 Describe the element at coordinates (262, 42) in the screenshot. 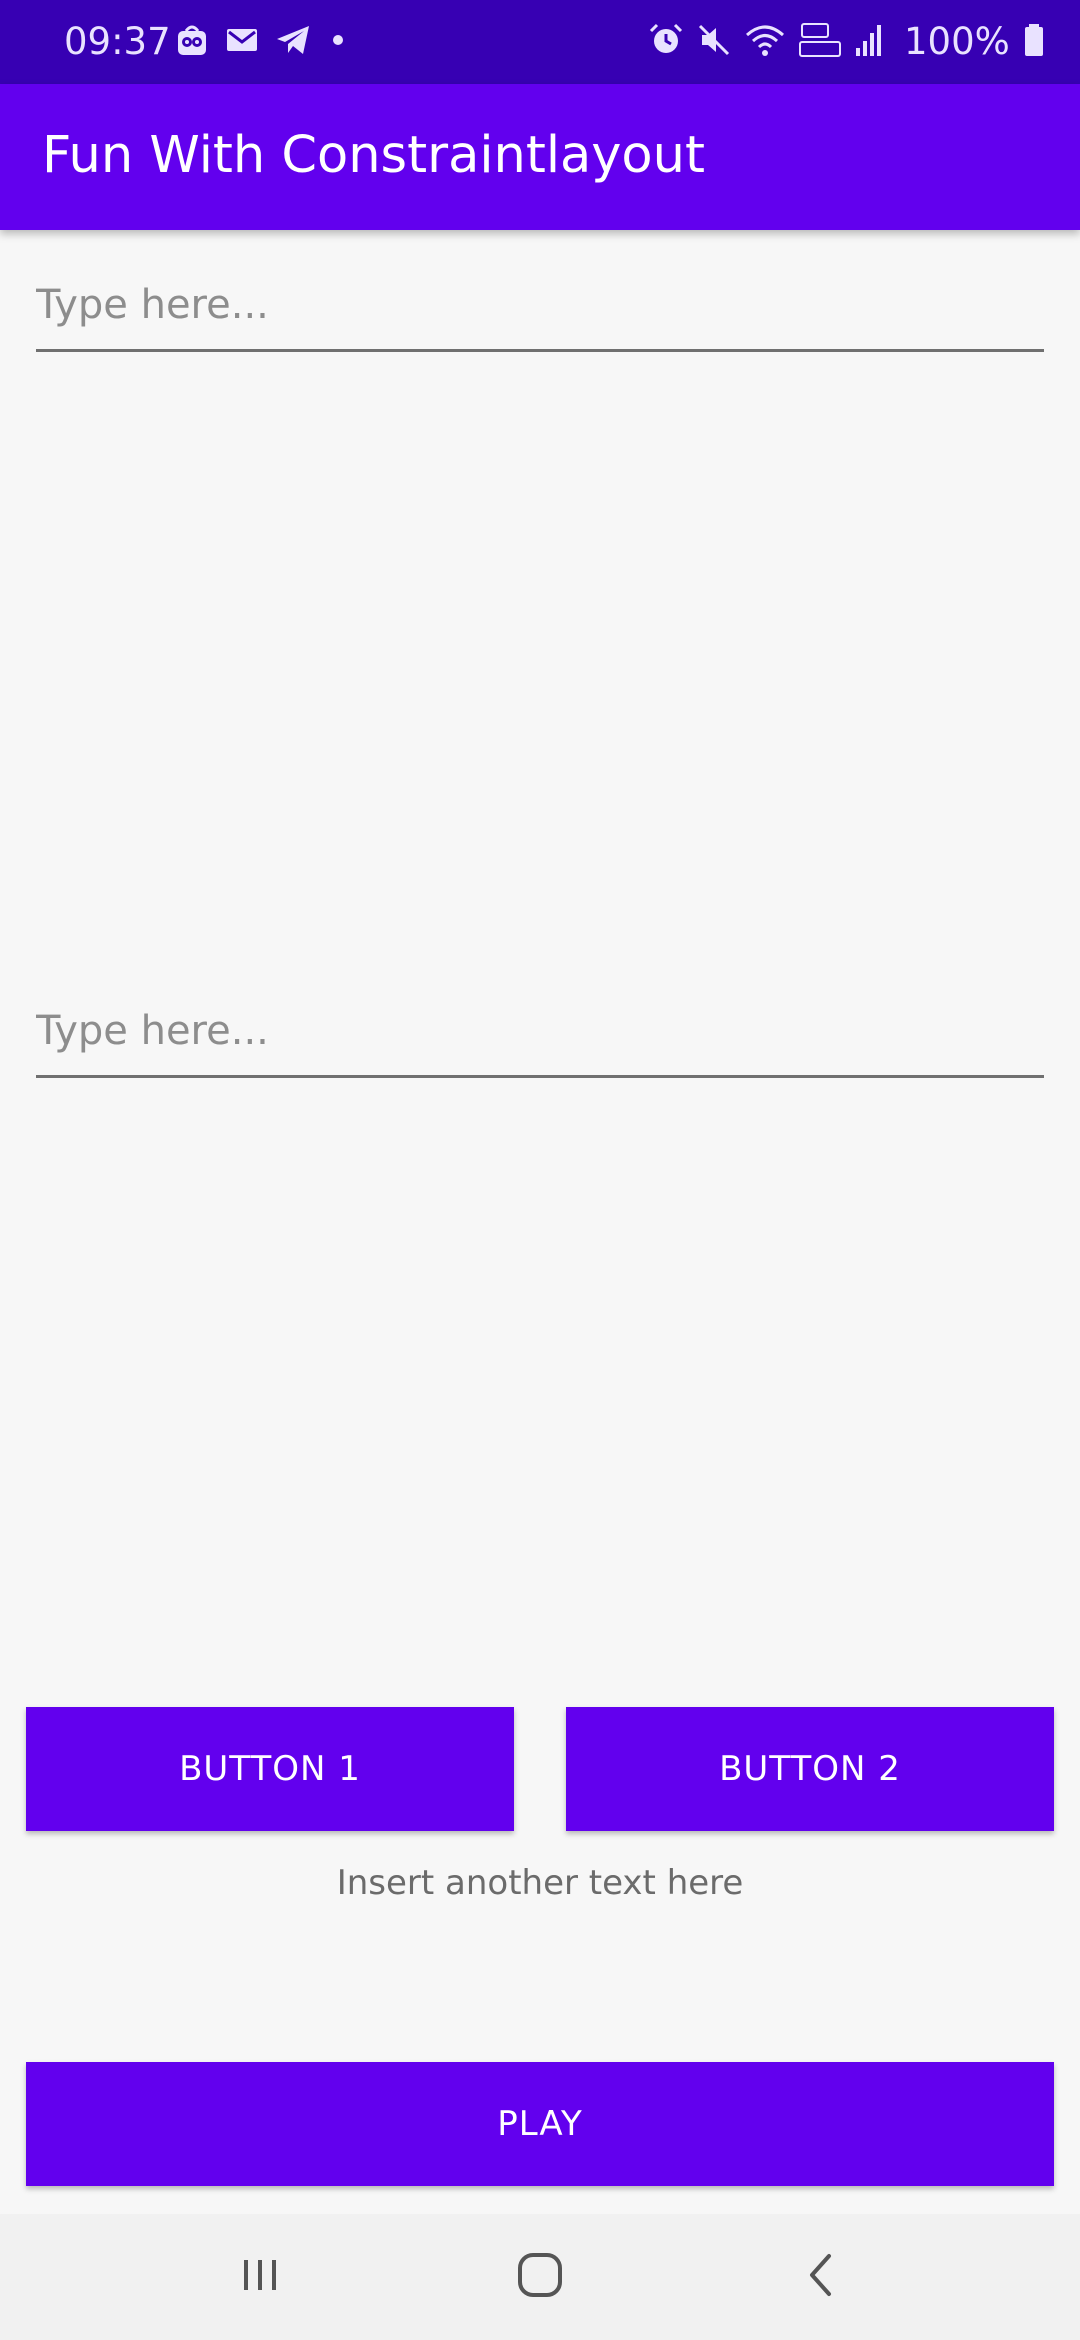

I see `status-left-icons` at that location.